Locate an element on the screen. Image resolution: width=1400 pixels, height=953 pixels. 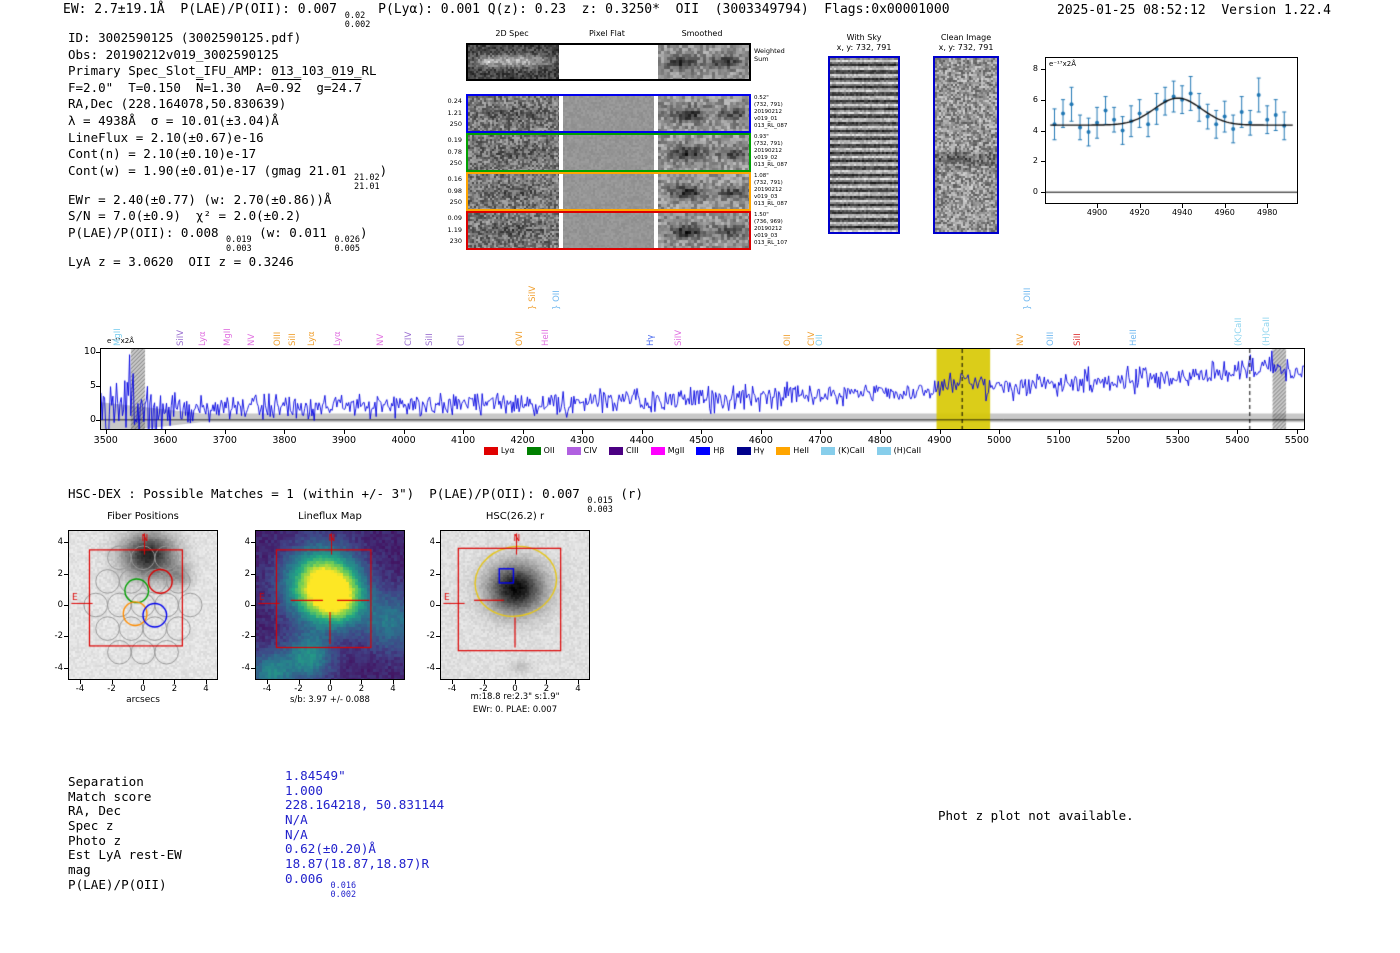
emission-line-label: CIV is located at coordinates (812, 338).